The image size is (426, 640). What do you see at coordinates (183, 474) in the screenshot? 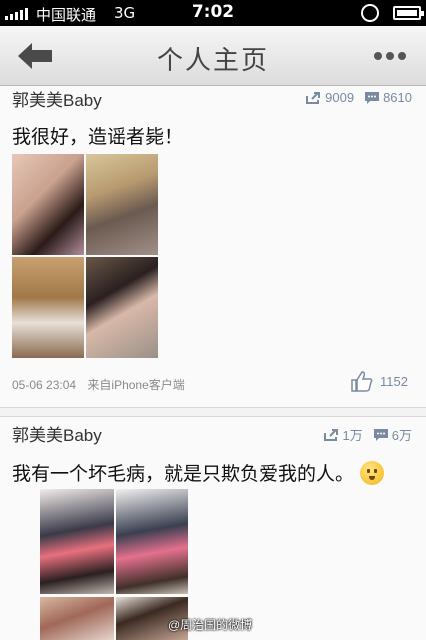
I see `post-text: 我有一个坏毛病，就是只欺负爱我的人。` at bounding box center [183, 474].